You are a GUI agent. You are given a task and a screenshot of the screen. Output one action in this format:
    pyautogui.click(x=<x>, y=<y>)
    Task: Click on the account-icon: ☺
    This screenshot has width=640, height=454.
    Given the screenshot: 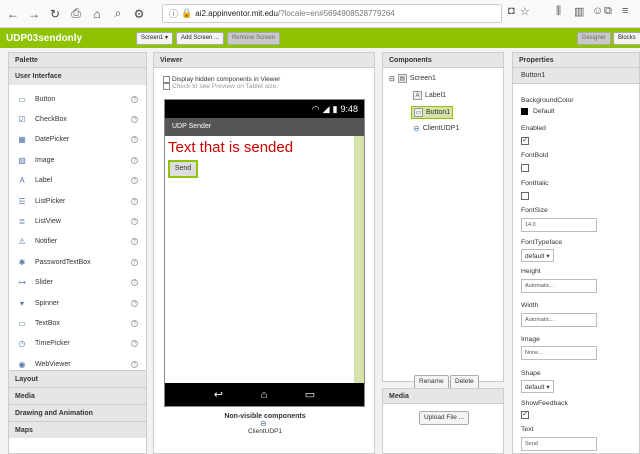 What is the action you would take?
    pyautogui.click(x=597, y=11)
    